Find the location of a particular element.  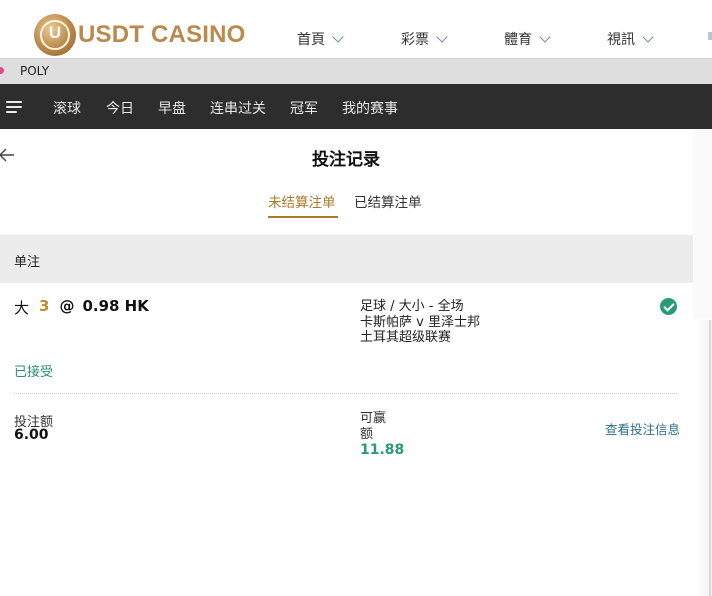

sports-nav: 滚球 今日 早盘 连串过关 冠军 我的赛事 is located at coordinates (356, 106).